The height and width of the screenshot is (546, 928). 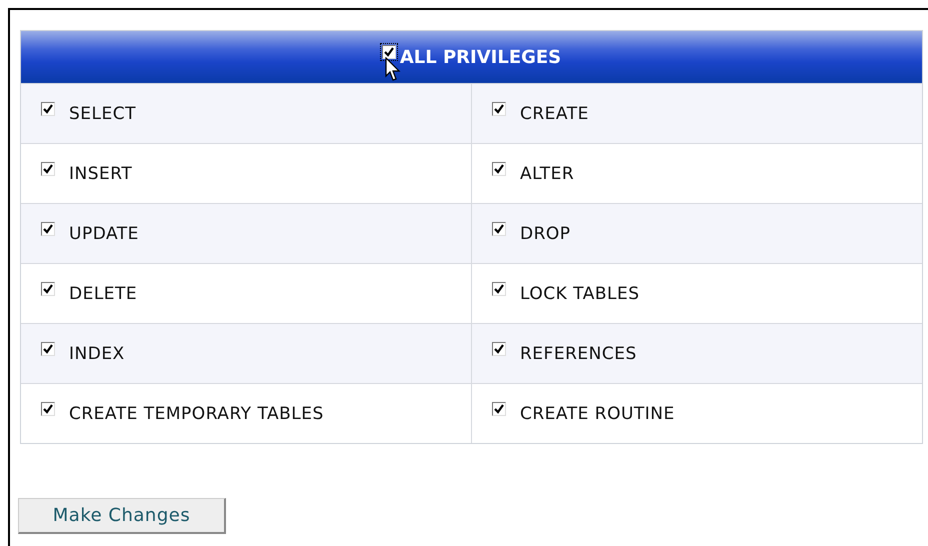 I want to click on privilege-label: CREATE TEMPORARY TABLES, so click(x=196, y=414).